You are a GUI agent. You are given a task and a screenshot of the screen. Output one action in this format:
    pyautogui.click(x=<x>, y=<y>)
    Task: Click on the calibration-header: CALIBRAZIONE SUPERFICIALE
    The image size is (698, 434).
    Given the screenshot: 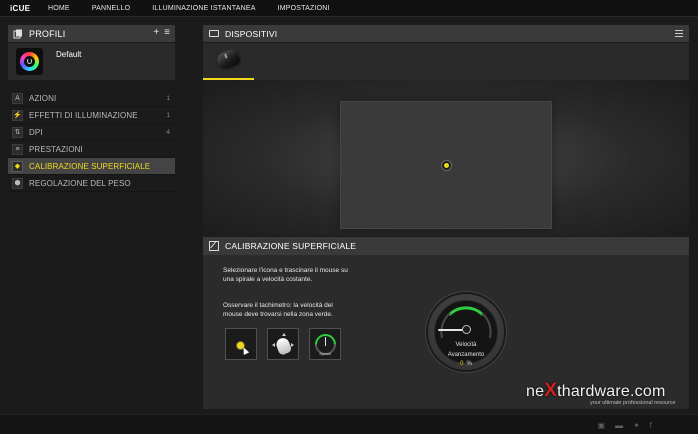 What is the action you would take?
    pyautogui.click(x=446, y=246)
    